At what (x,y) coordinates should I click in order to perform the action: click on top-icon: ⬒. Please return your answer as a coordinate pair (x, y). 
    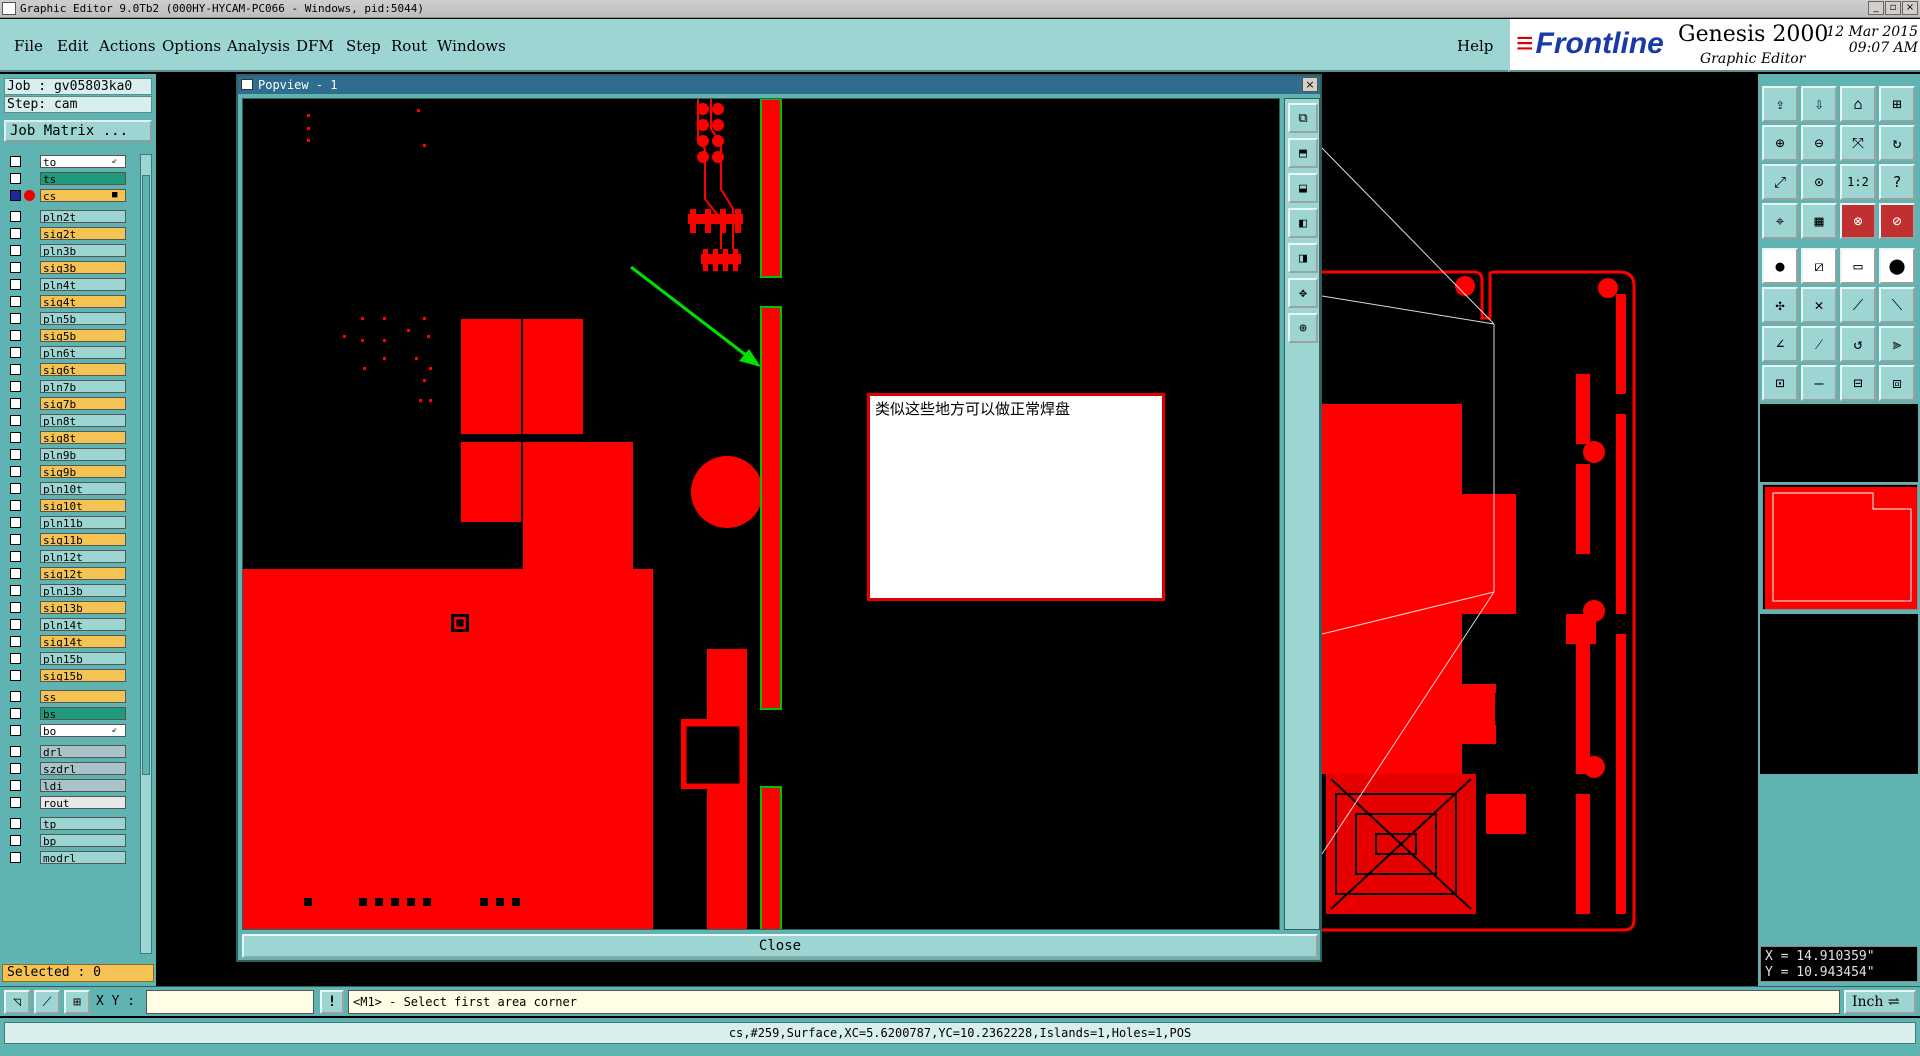
    Looking at the image, I should click on (1303, 153).